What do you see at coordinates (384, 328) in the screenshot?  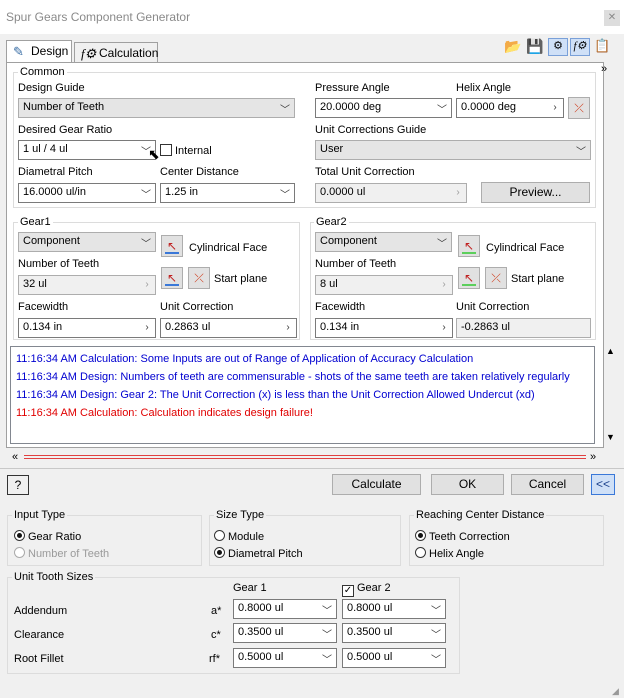 I see `gear2-facewidth-field: 0.134 in ›` at bounding box center [384, 328].